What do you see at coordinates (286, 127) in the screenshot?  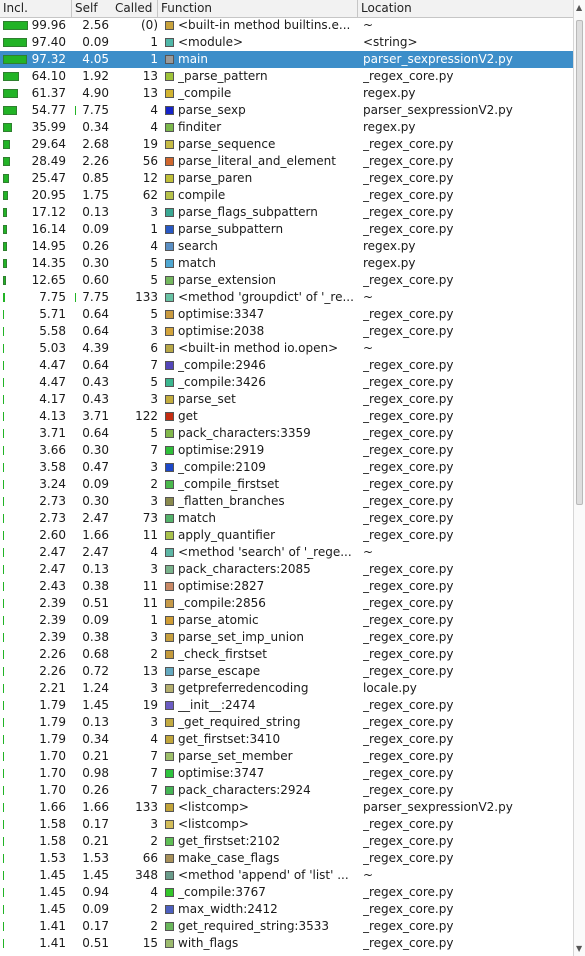 I see `table-row: 35.99 0.34 4 finditer regex.py` at bounding box center [286, 127].